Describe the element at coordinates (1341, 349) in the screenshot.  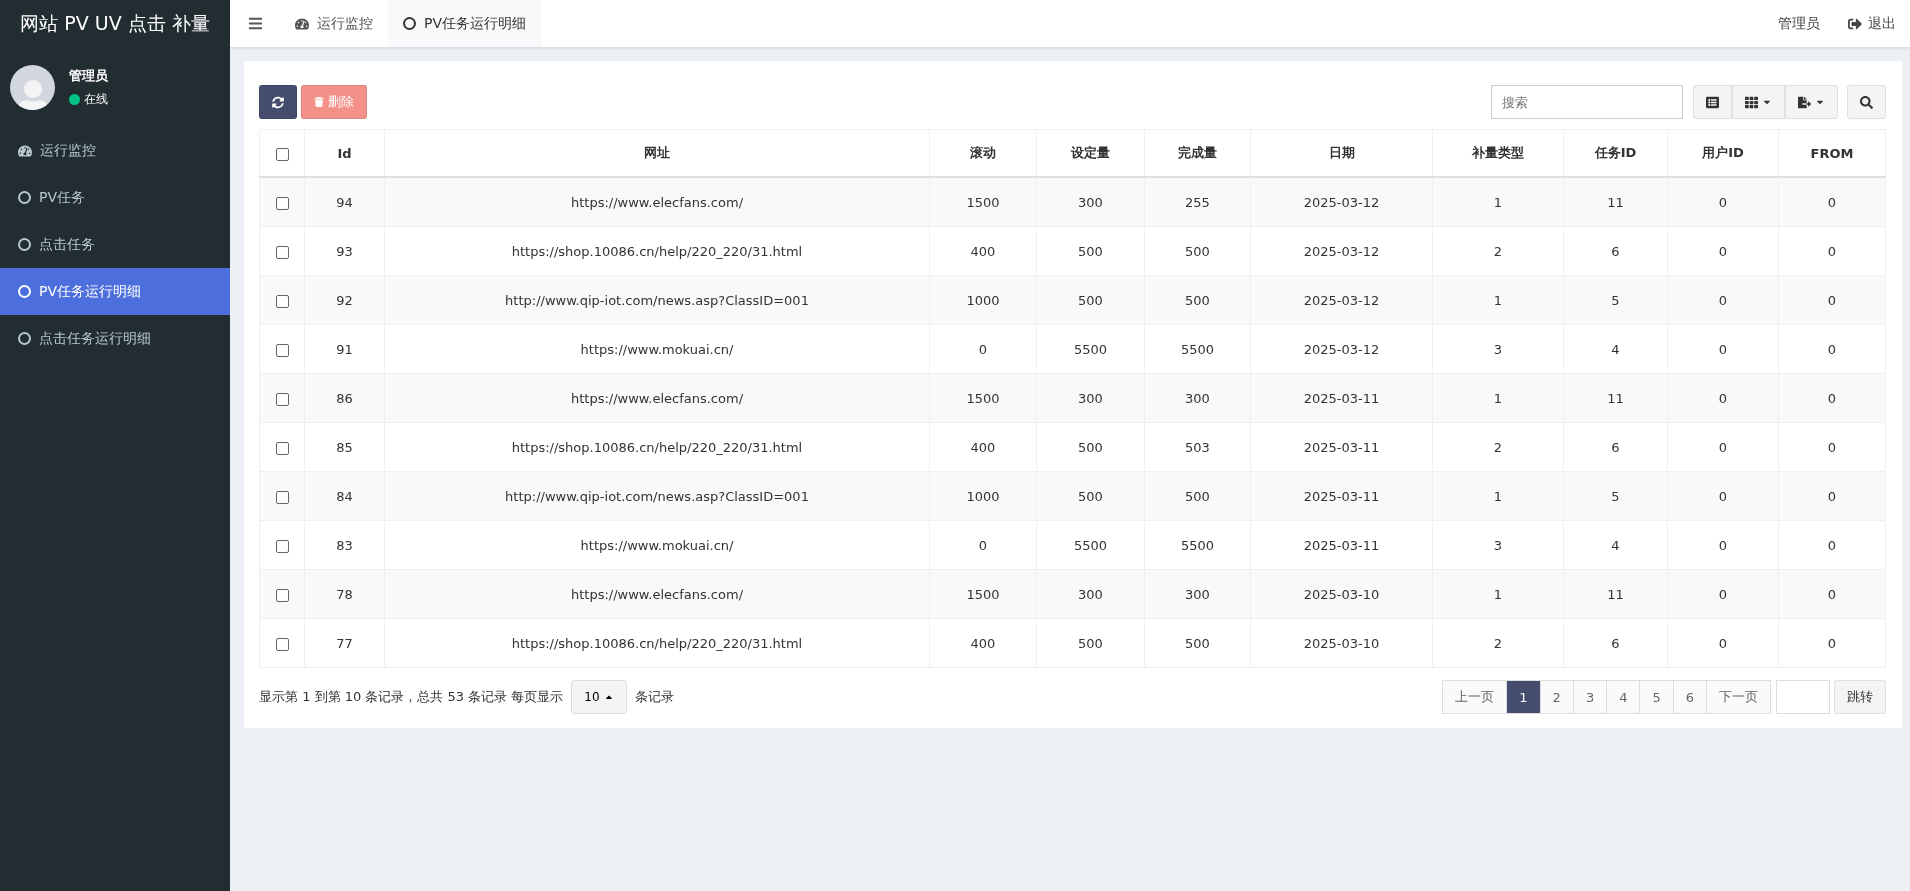
I see `table-cell: 2025-03-12` at that location.